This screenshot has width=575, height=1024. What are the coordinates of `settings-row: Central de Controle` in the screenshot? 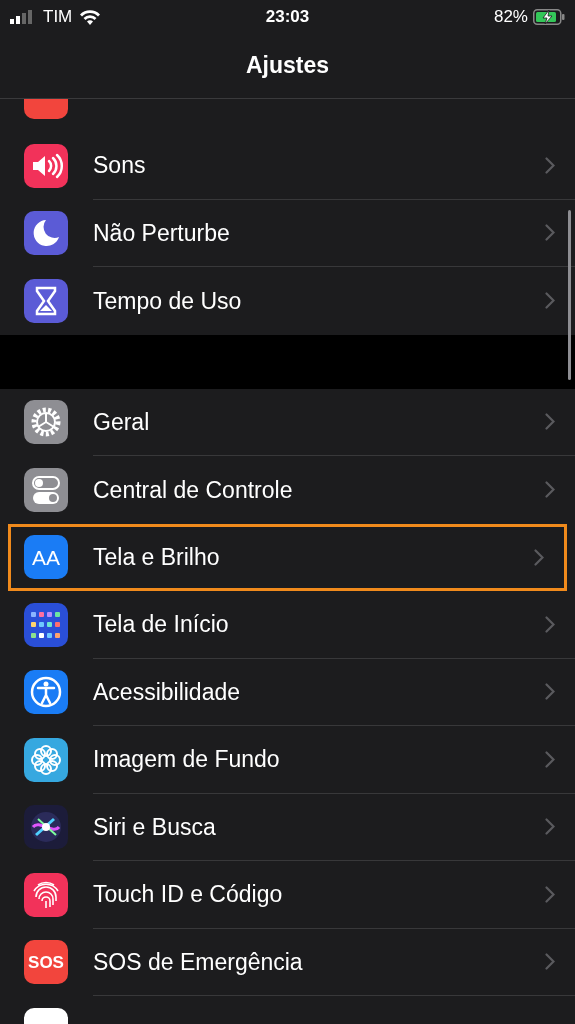 It's located at (287, 490).